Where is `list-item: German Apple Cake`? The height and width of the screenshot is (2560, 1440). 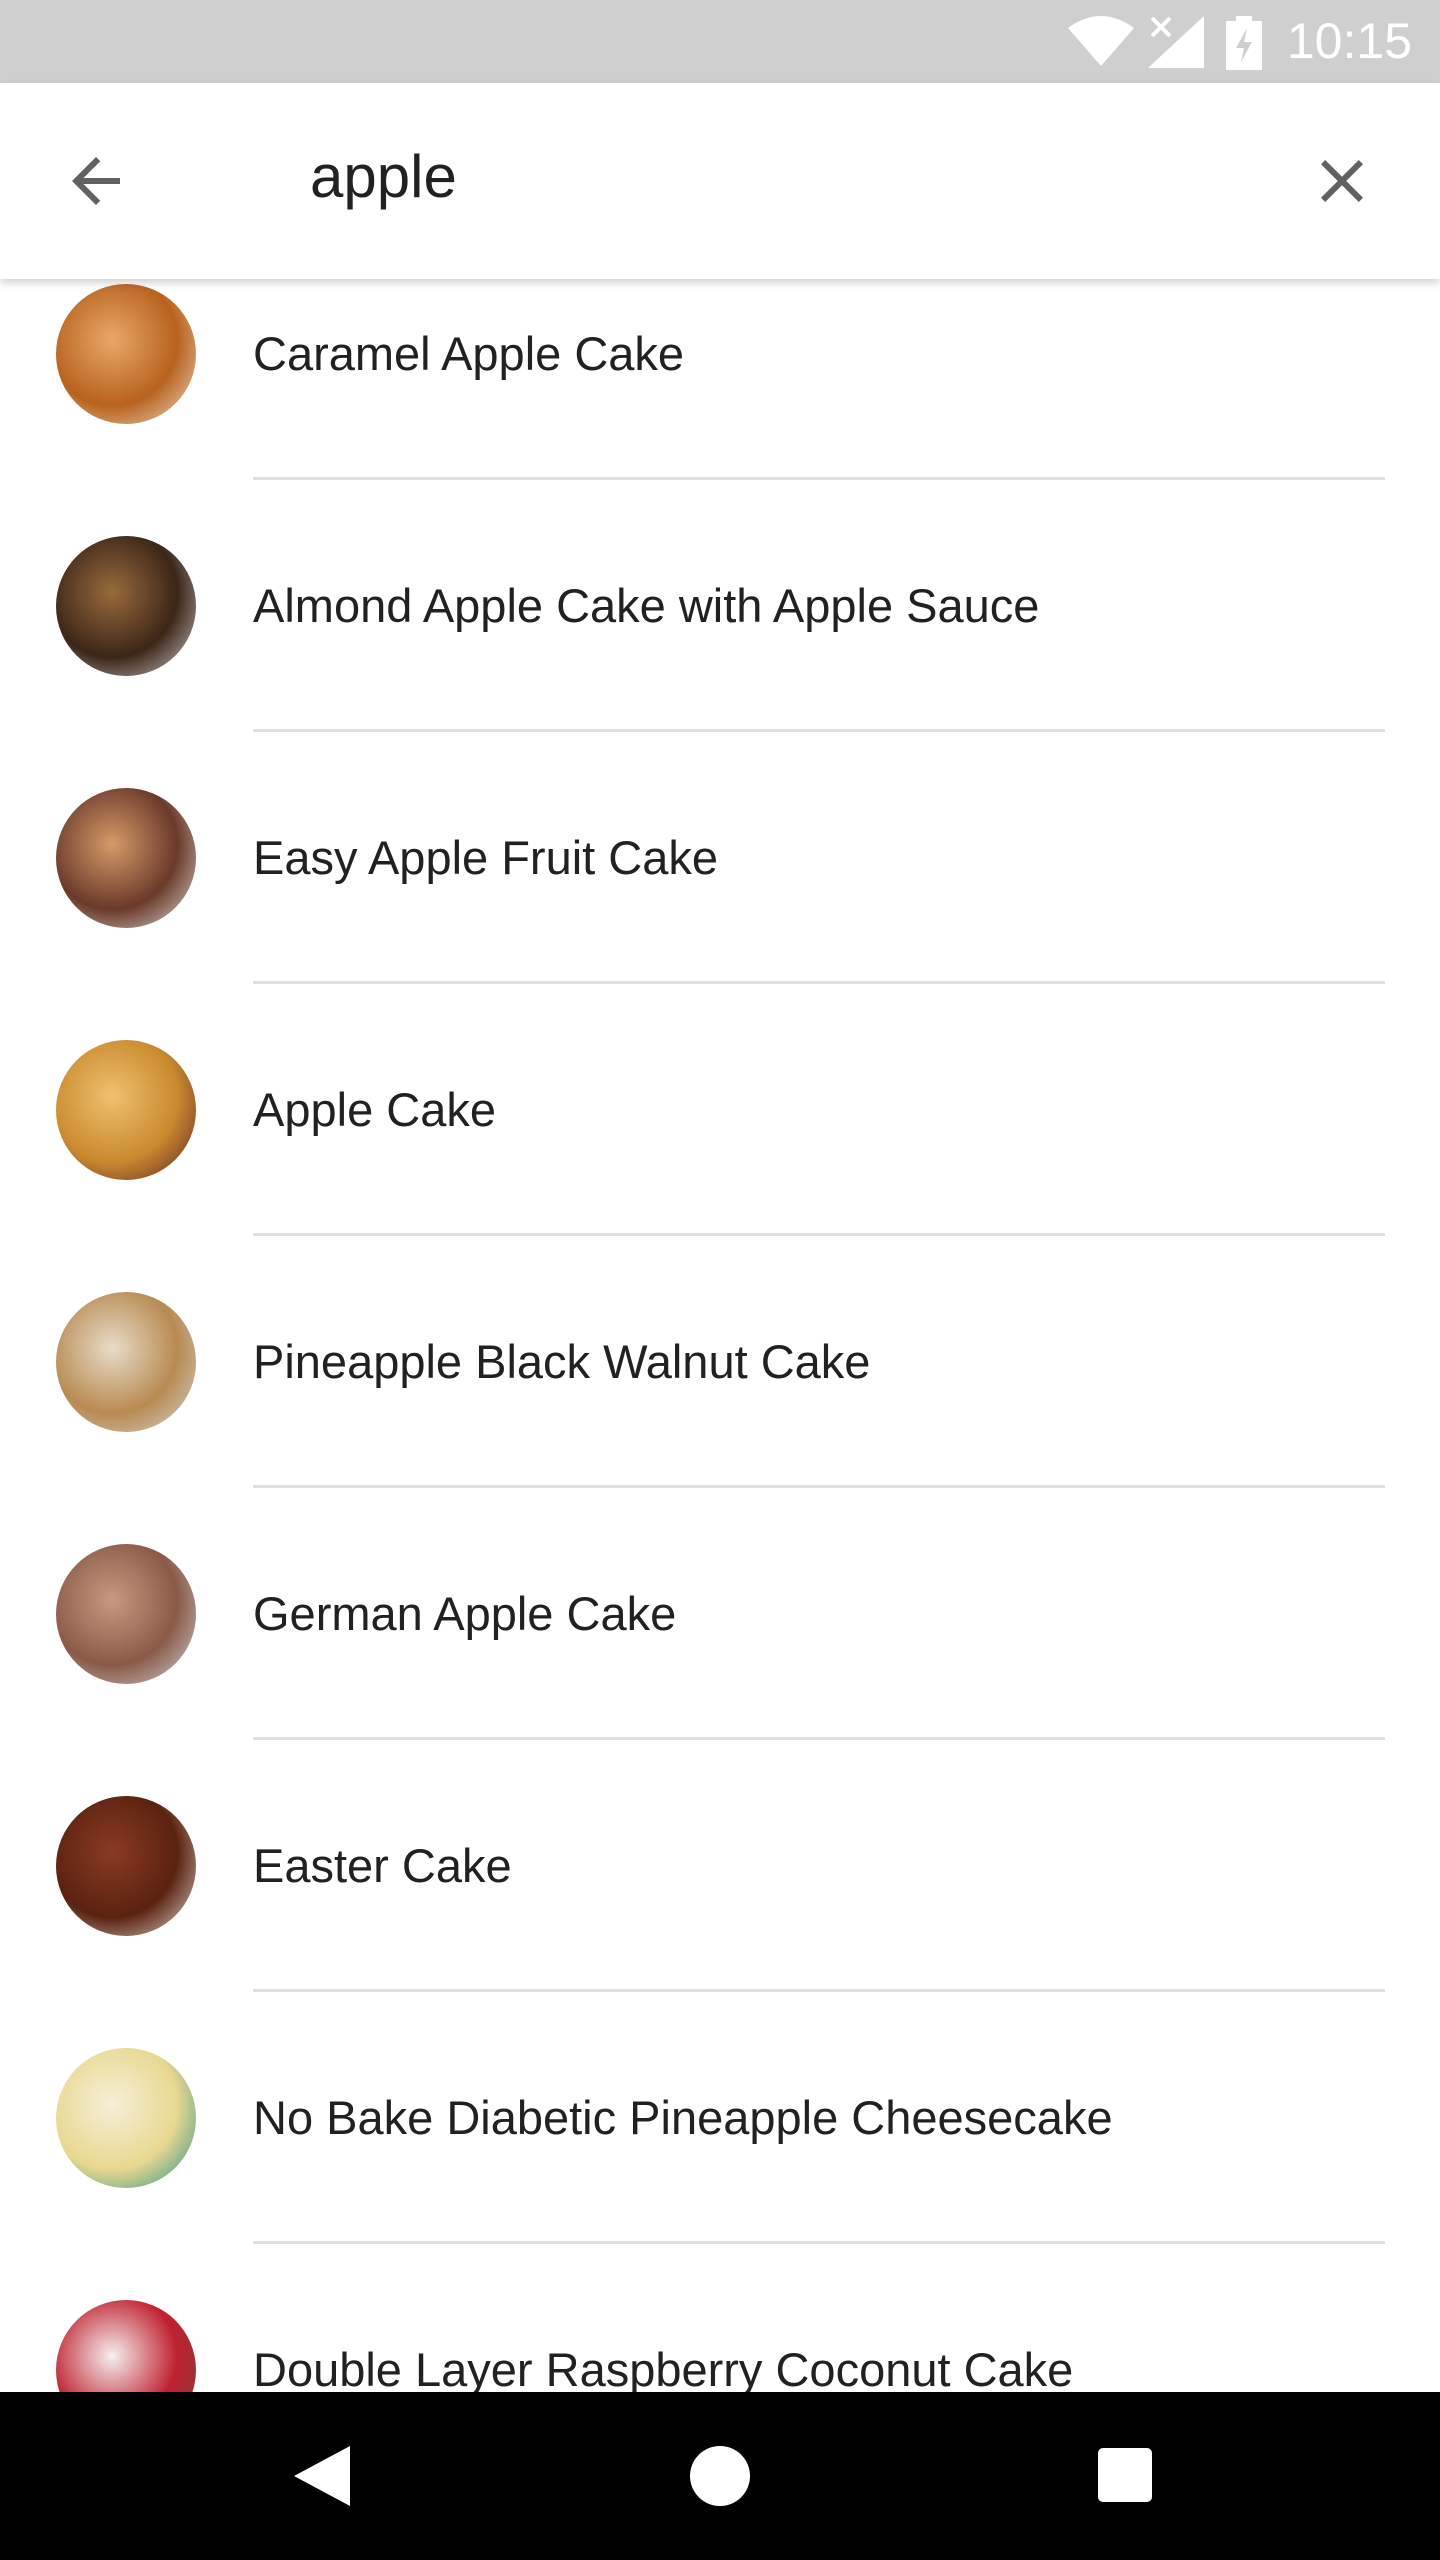 list-item: German Apple Cake is located at coordinates (720, 1614).